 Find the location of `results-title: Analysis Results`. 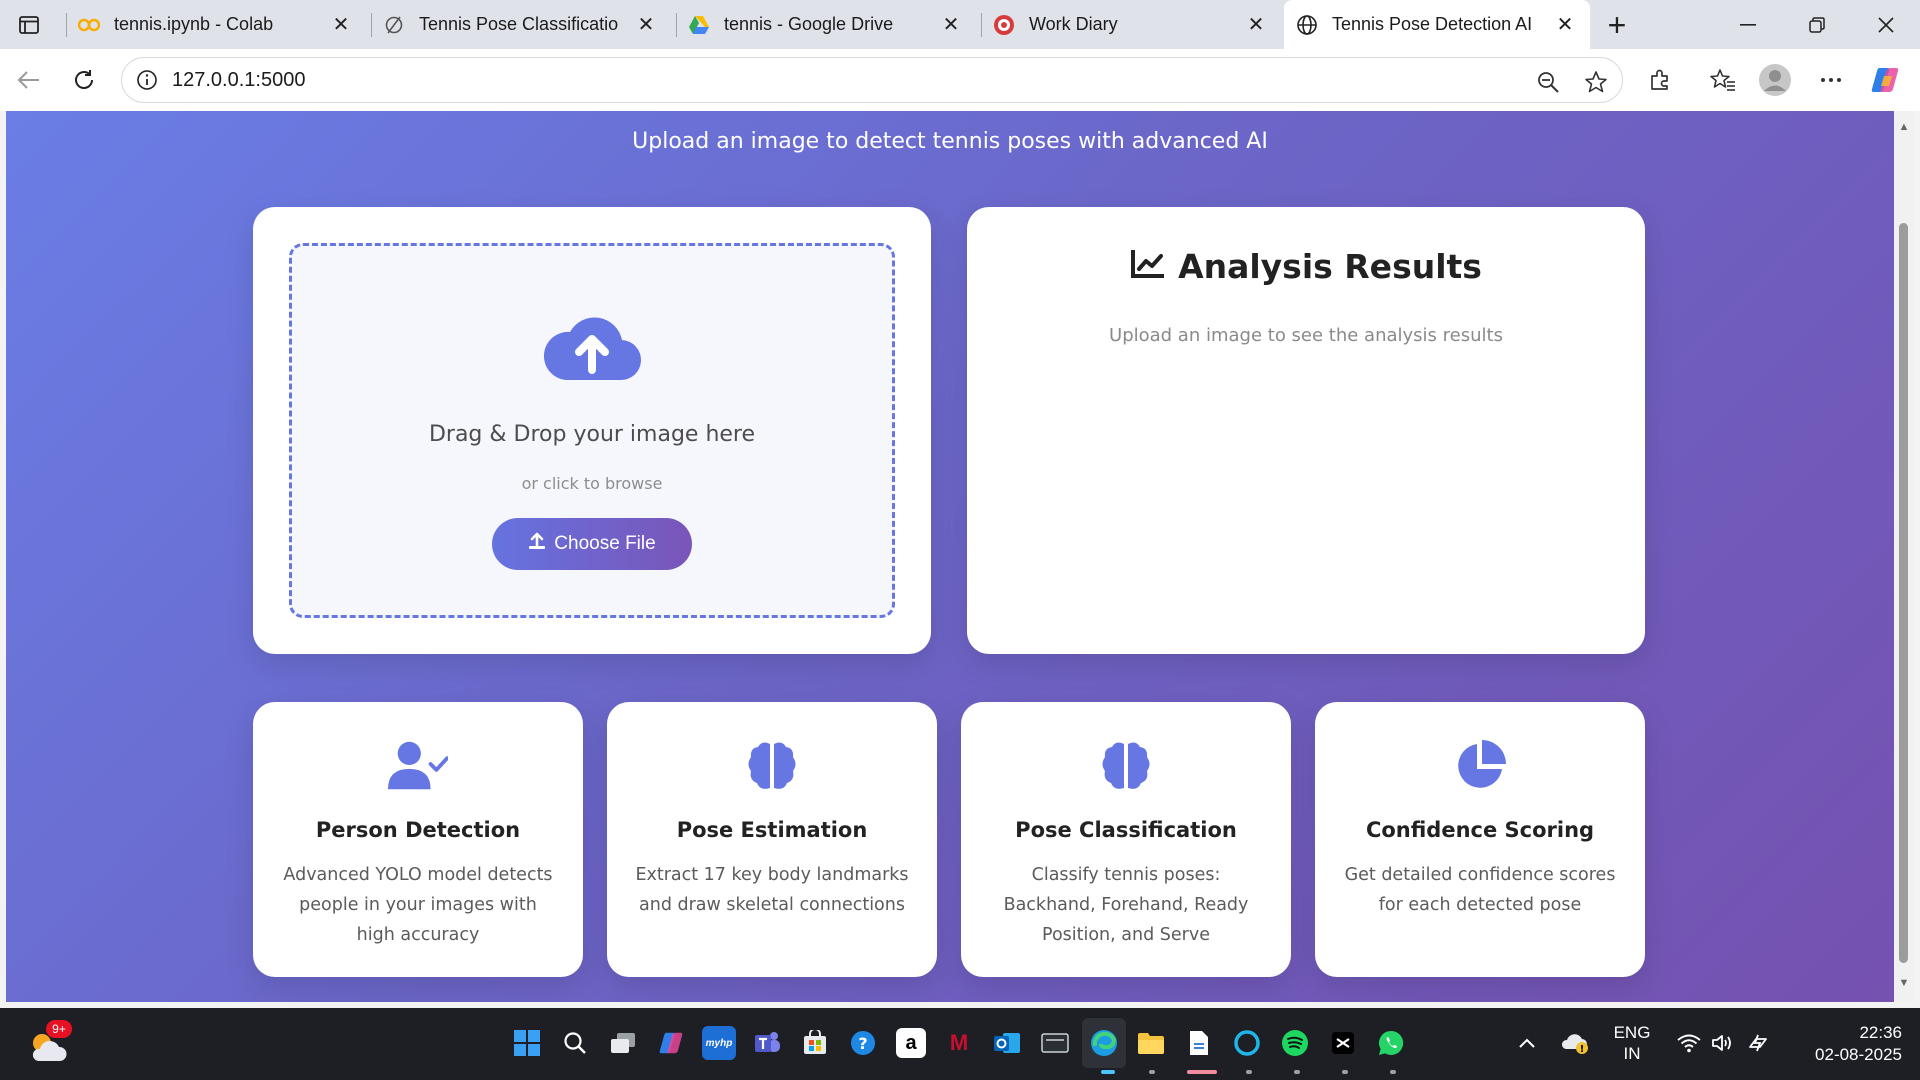

results-title: Analysis Results is located at coordinates (1330, 266).